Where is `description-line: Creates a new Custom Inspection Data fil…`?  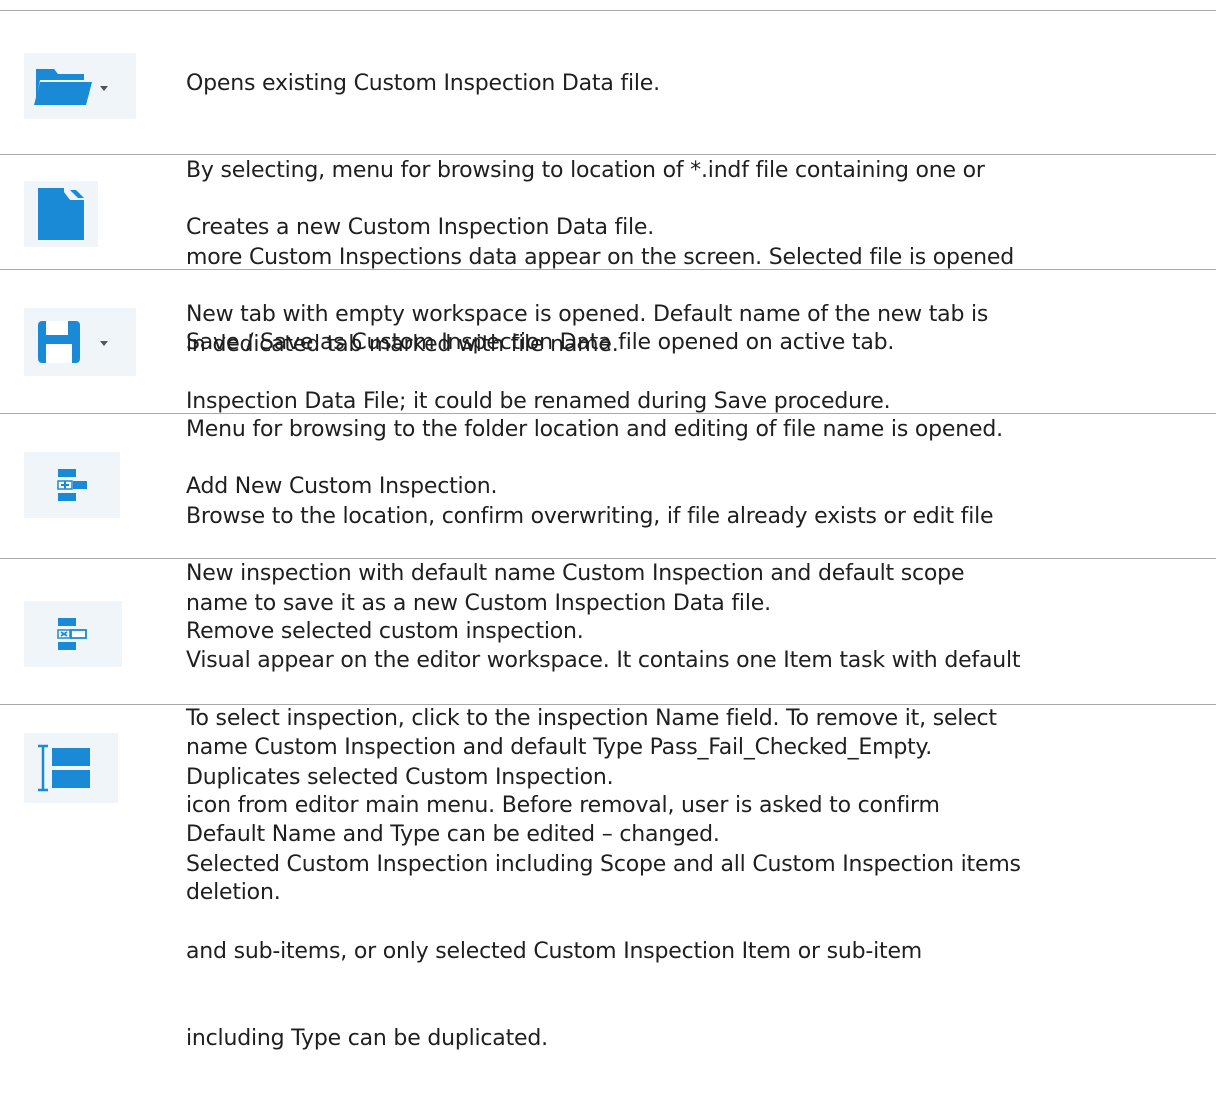
description-line: Creates a new Custom Inspection Data fil… is located at coordinates (420, 227).